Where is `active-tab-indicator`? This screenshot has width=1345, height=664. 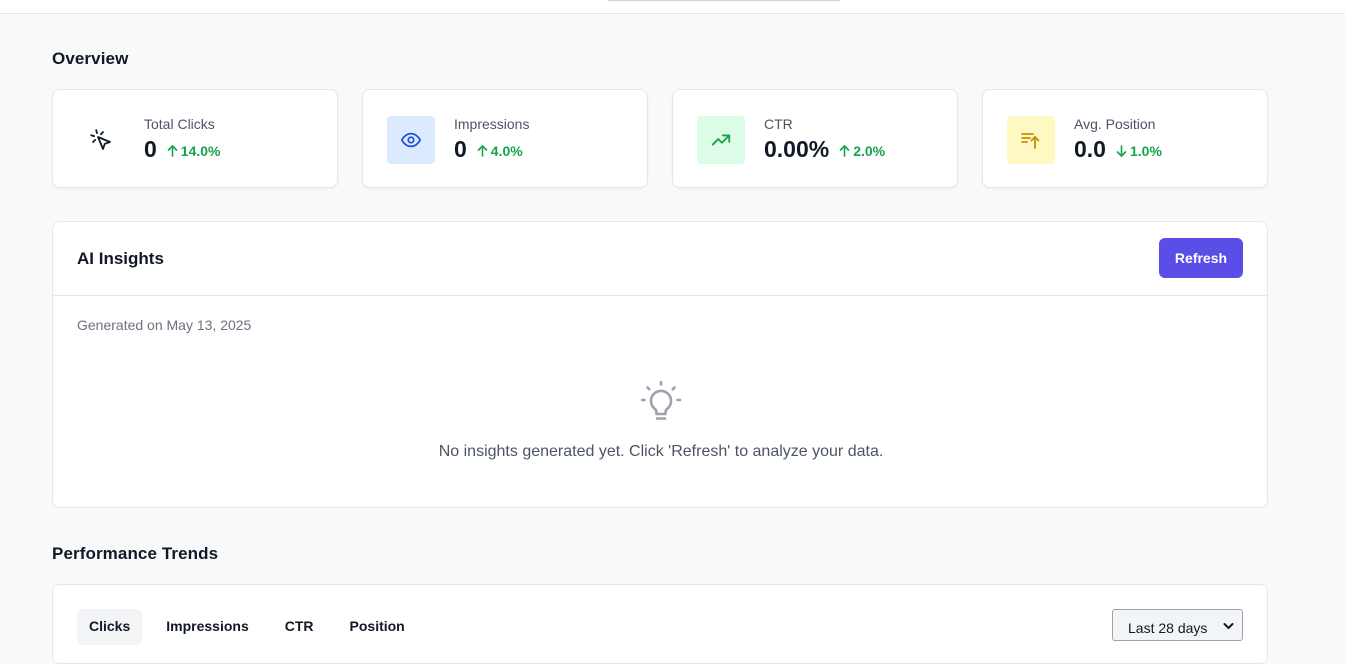 active-tab-indicator is located at coordinates (724, 0).